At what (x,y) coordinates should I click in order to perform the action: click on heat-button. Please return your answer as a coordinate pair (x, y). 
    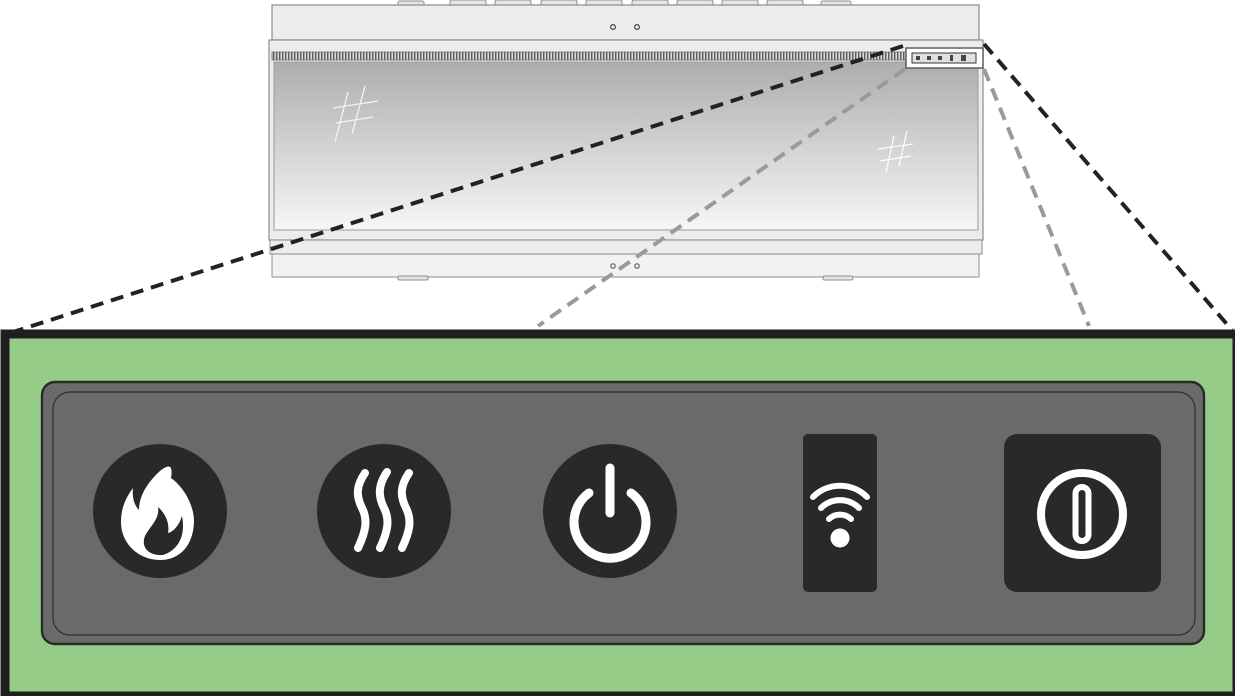
    Looking at the image, I should click on (384, 511).